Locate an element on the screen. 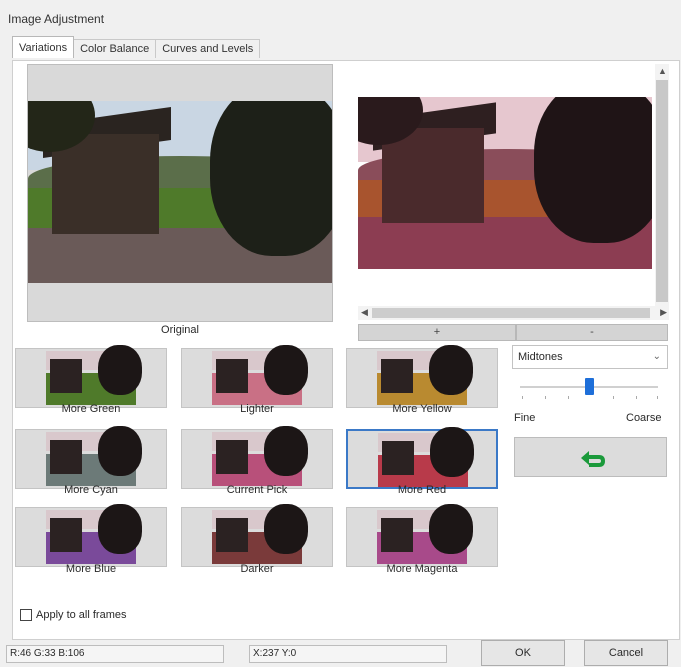 Image resolution: width=681 pixels, height=667 pixels. apply-all-checkbox is located at coordinates (26, 615).